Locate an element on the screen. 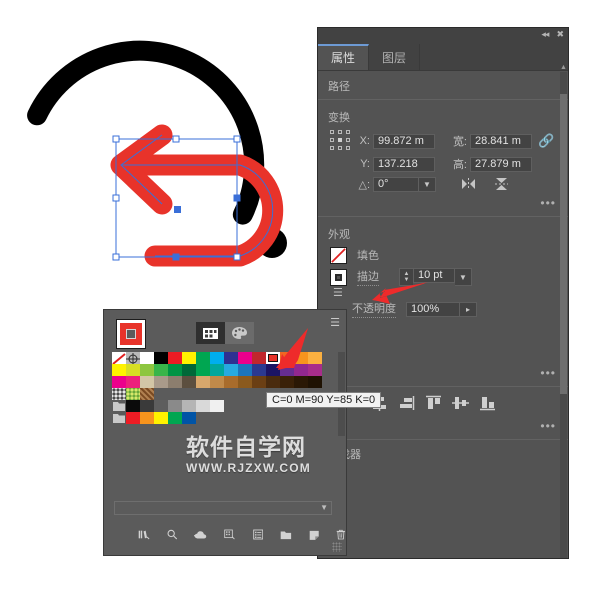 The image size is (593, 590). swatch-orange-red is located at coordinates (287, 358).